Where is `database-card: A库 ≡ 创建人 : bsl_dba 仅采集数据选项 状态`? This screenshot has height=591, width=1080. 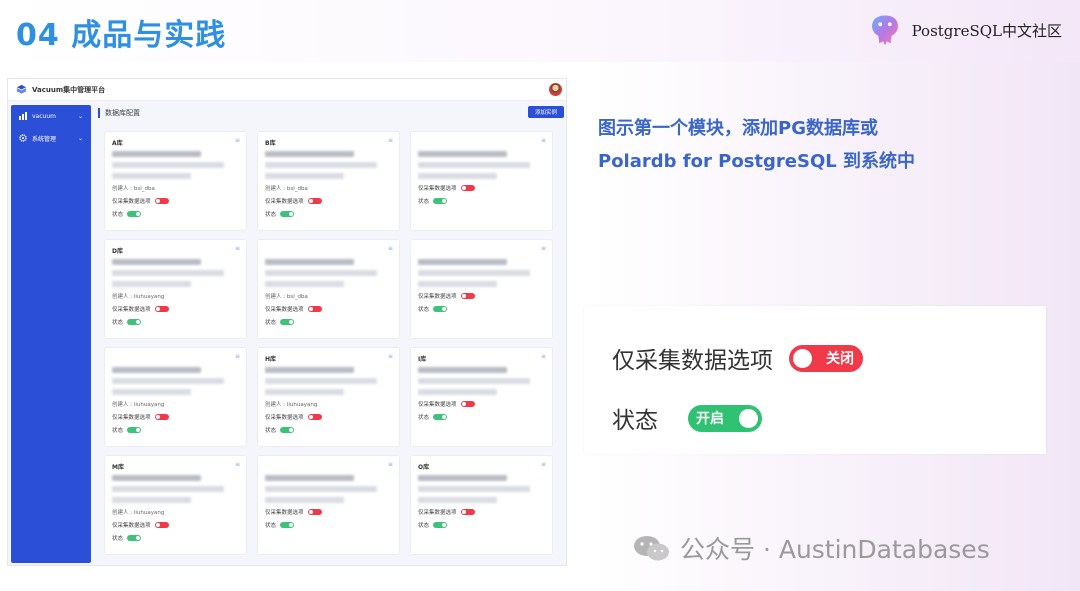 database-card: A库 ≡ 创建人 : bsl_dba 仅采集数据选项 状态 is located at coordinates (175, 181).